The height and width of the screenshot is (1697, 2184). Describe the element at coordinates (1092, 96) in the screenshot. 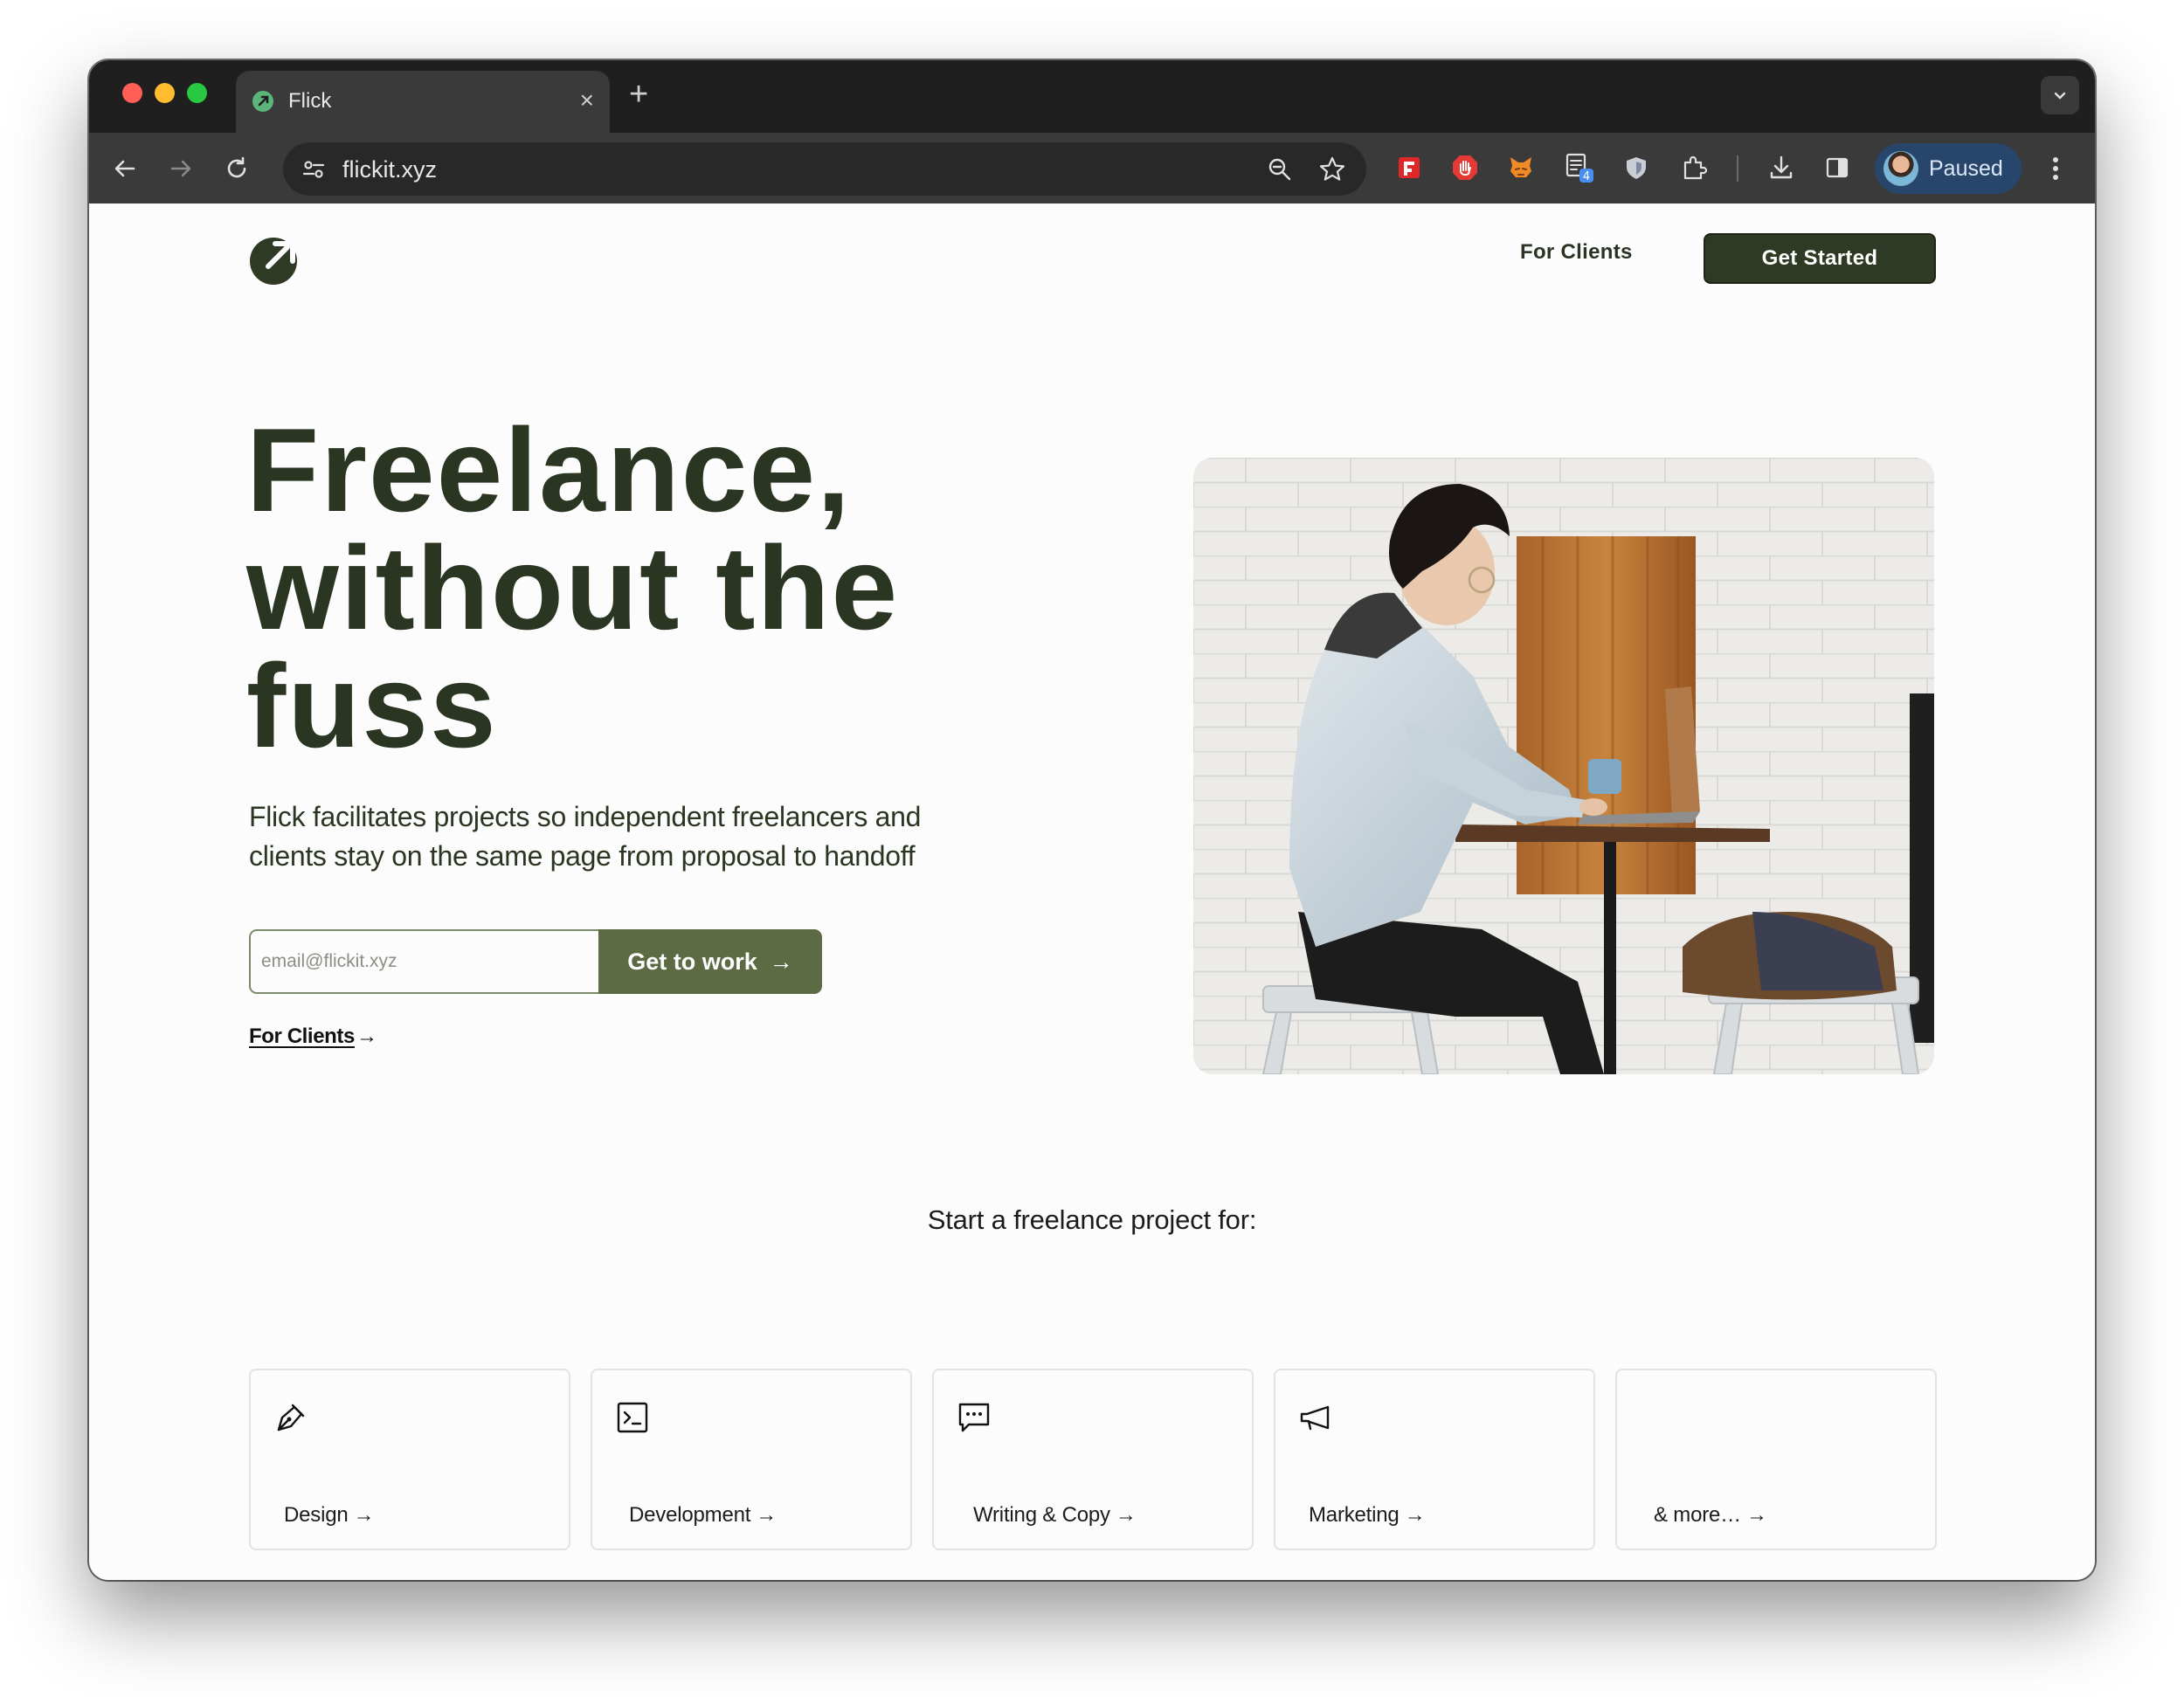

I see `tab-strip: Flick × +` at that location.